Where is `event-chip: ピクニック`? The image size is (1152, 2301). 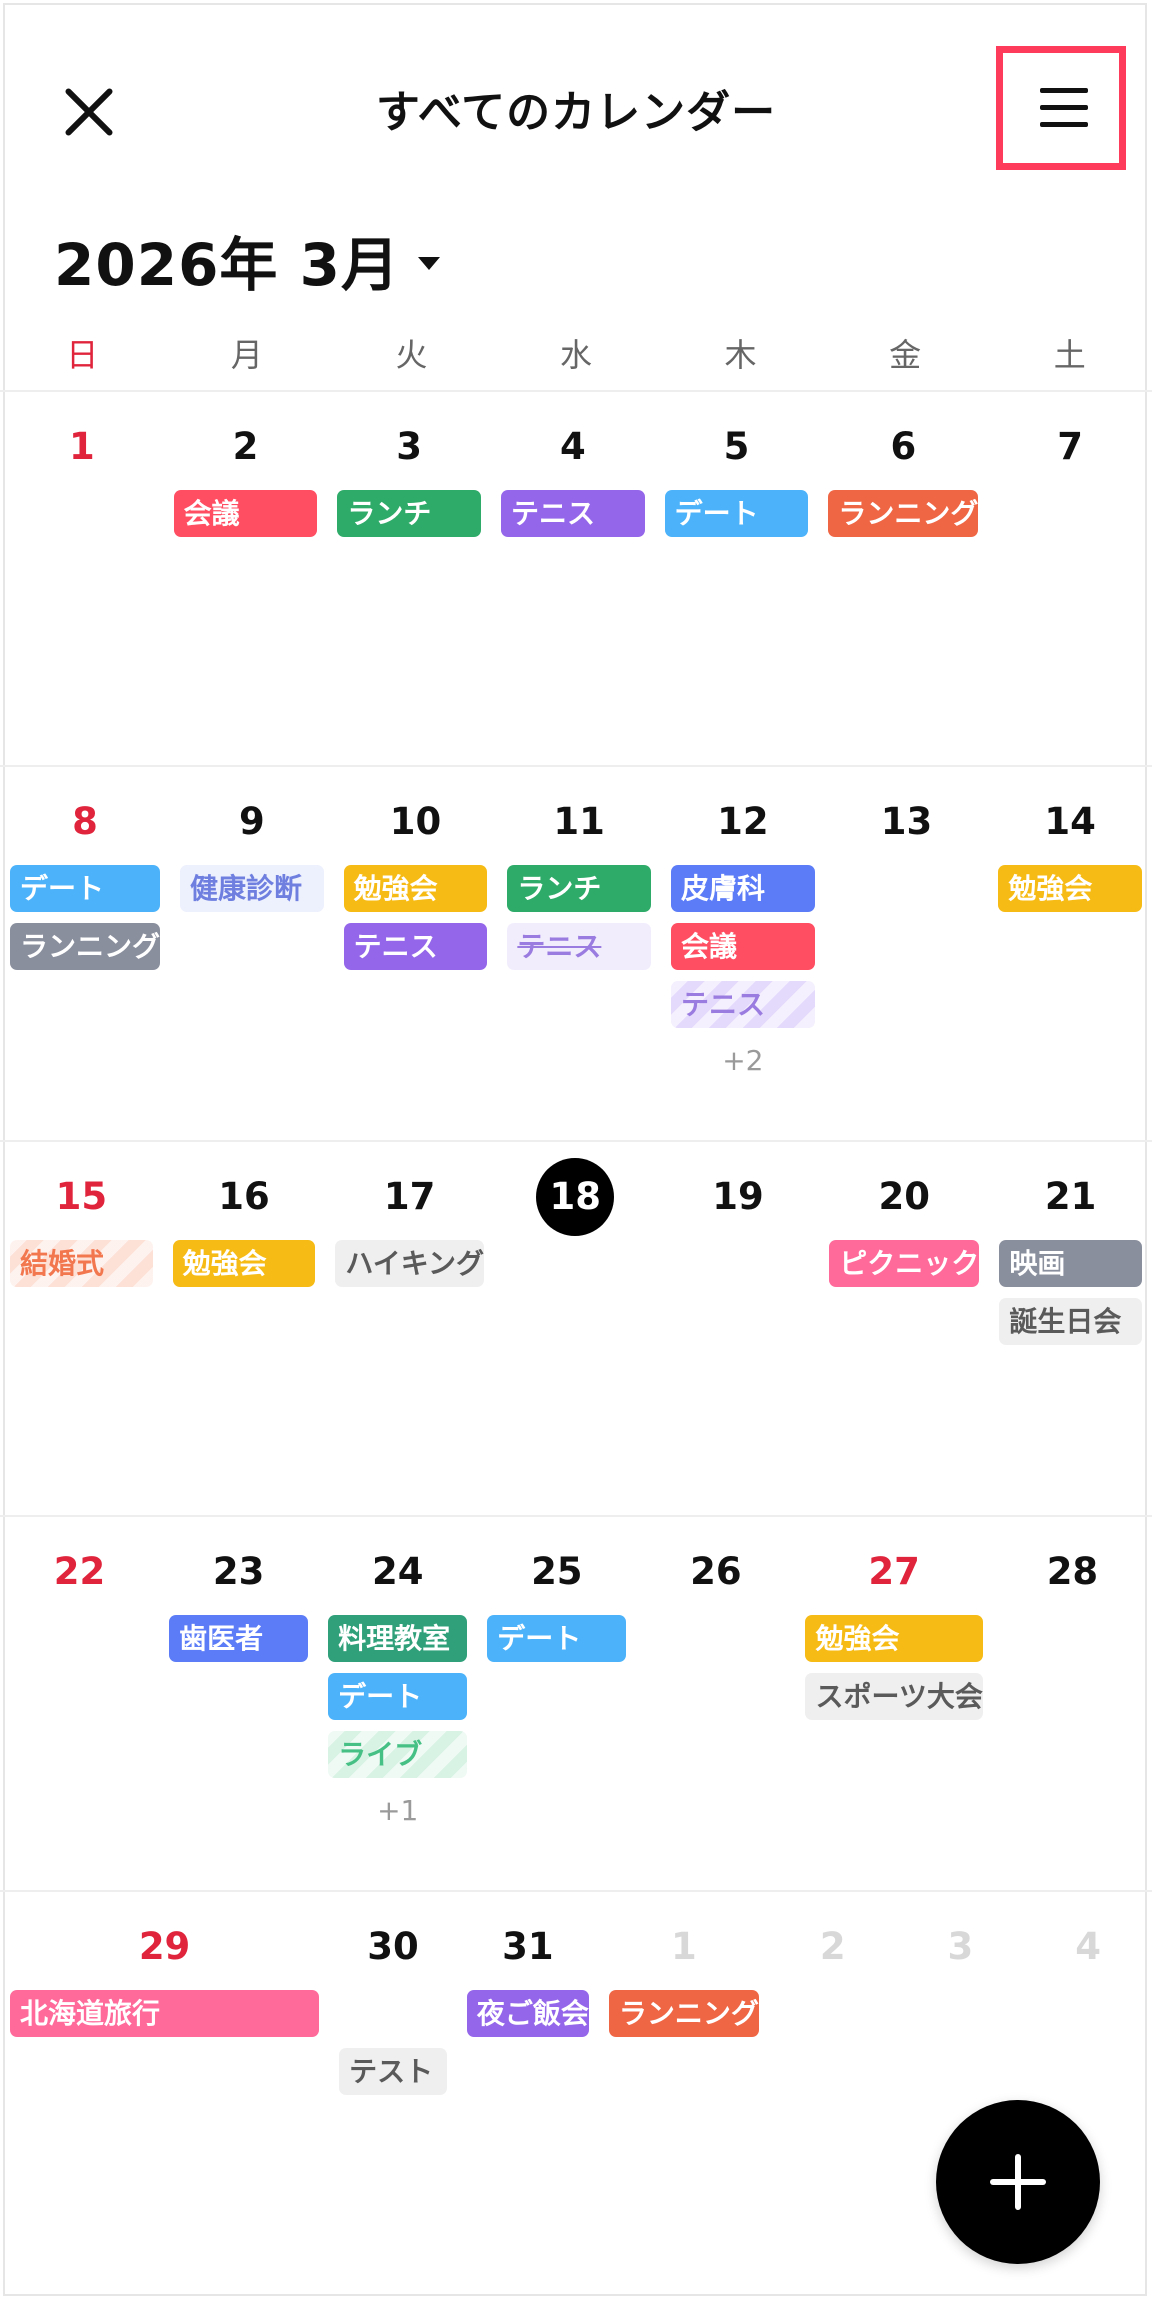 event-chip: ピクニック is located at coordinates (904, 1263).